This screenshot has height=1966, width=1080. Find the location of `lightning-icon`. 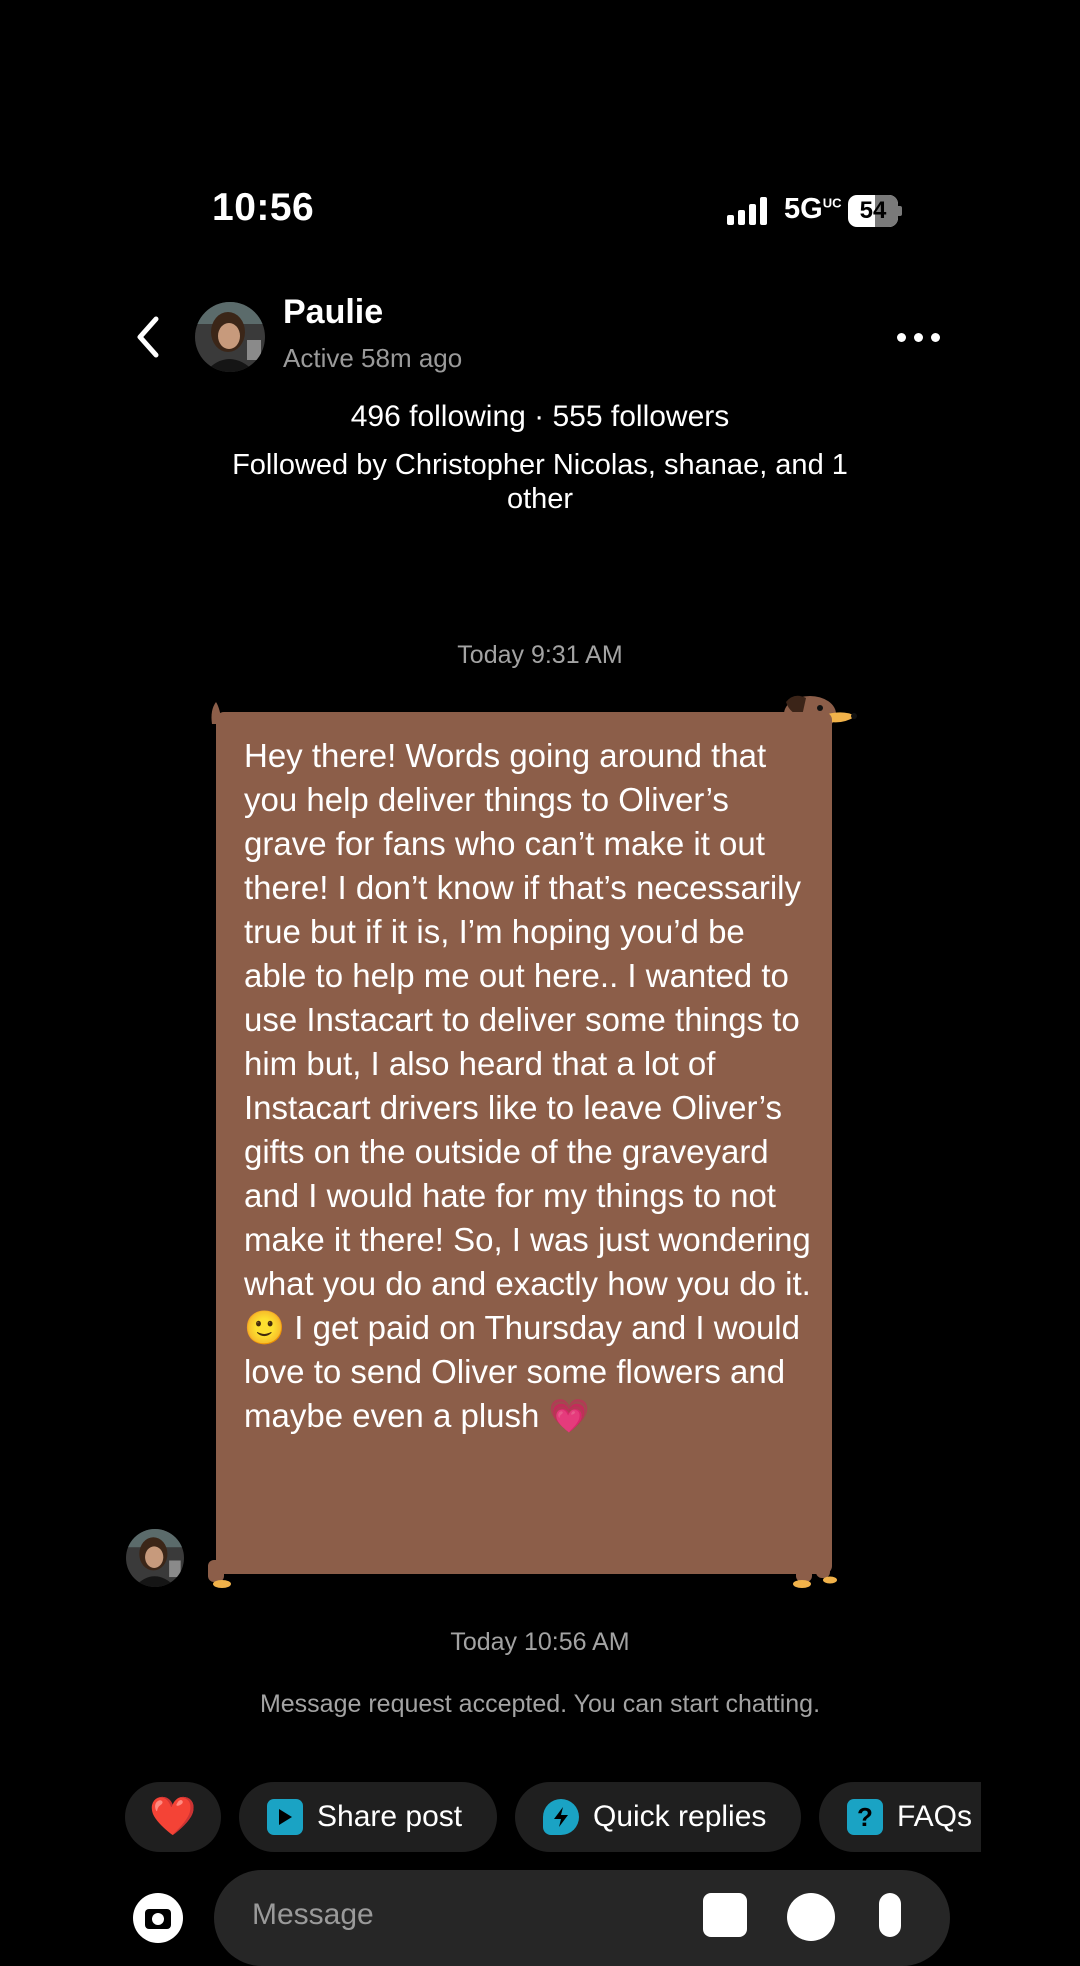

lightning-icon is located at coordinates (561, 1817).